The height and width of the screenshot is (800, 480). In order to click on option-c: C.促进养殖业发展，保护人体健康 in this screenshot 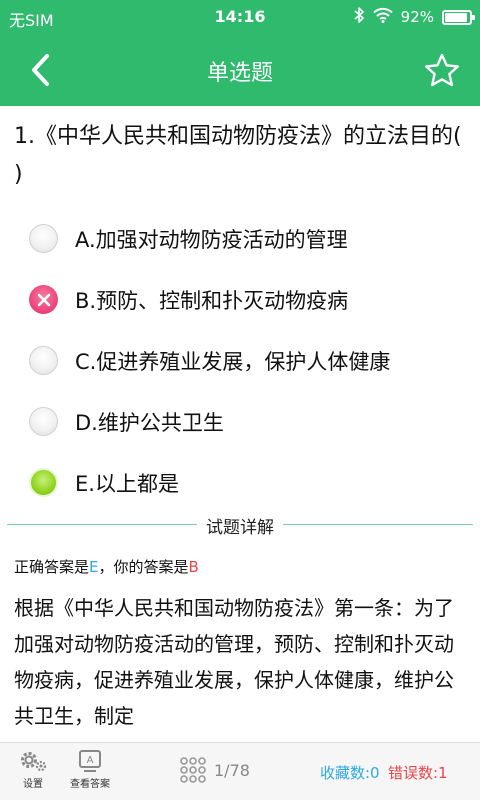, I will do `click(240, 360)`.